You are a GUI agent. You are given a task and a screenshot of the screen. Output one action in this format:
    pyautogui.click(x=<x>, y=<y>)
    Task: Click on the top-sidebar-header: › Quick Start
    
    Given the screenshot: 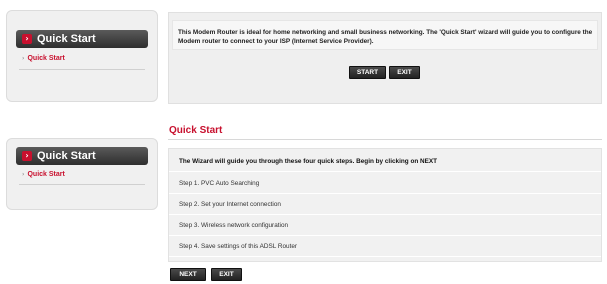 What is the action you would take?
    pyautogui.click(x=82, y=39)
    